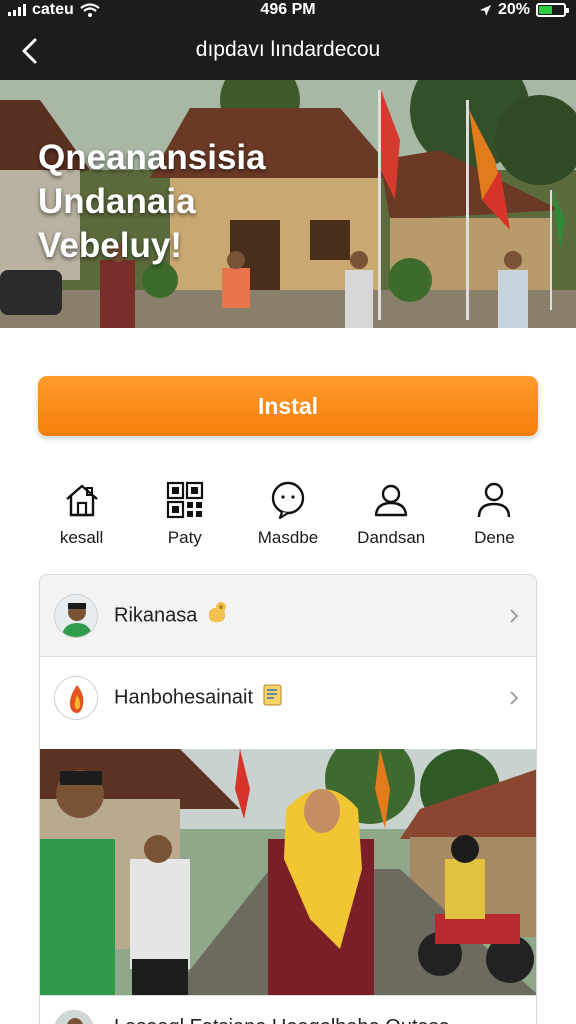 The width and height of the screenshot is (576, 1024). I want to click on user-outline-icon, so click(391, 500).